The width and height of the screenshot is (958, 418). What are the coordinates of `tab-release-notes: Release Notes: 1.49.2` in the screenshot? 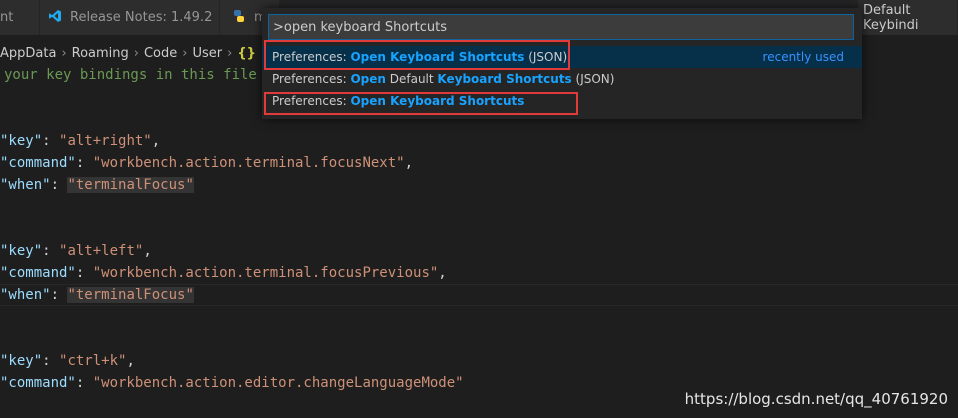 It's located at (130, 17).